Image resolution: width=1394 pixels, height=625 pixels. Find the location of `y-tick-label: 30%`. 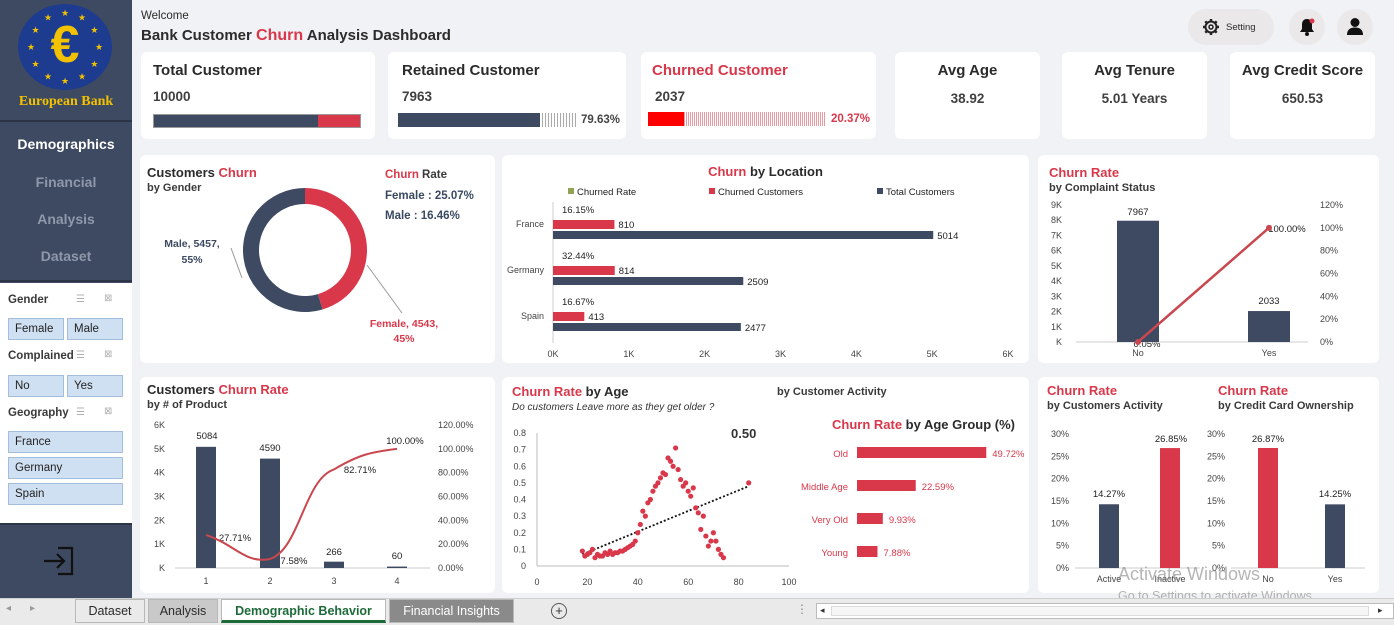

y-tick-label: 30% is located at coordinates (1060, 434).